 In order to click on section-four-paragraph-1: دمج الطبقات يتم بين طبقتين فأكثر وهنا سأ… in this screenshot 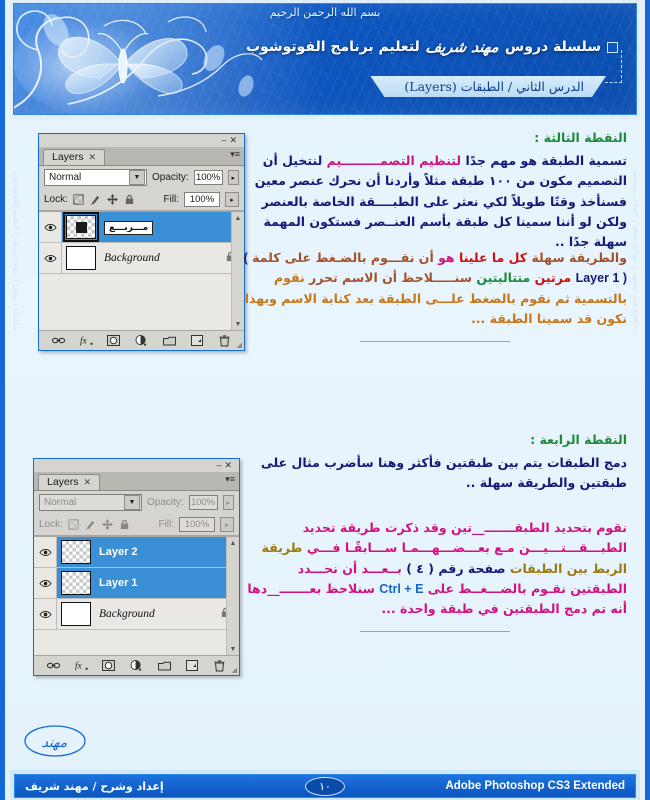, I will do `click(434, 473)`.